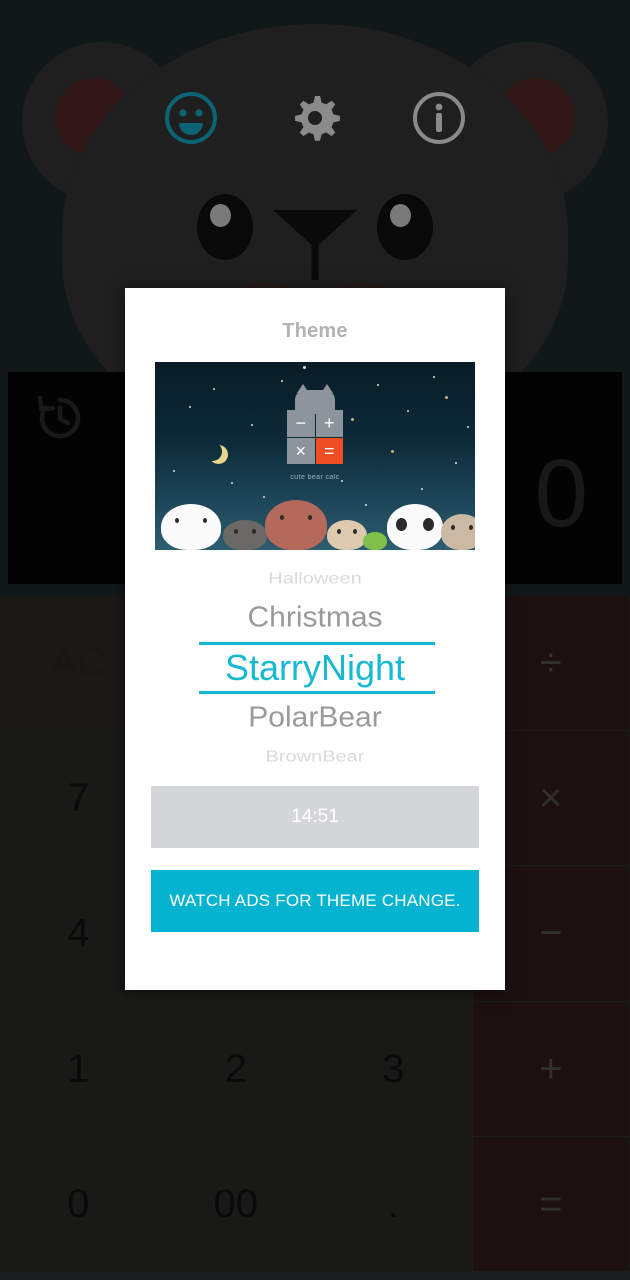 The image size is (630, 1280). What do you see at coordinates (315, 331) in the screenshot?
I see `dialog-title: Theme` at bounding box center [315, 331].